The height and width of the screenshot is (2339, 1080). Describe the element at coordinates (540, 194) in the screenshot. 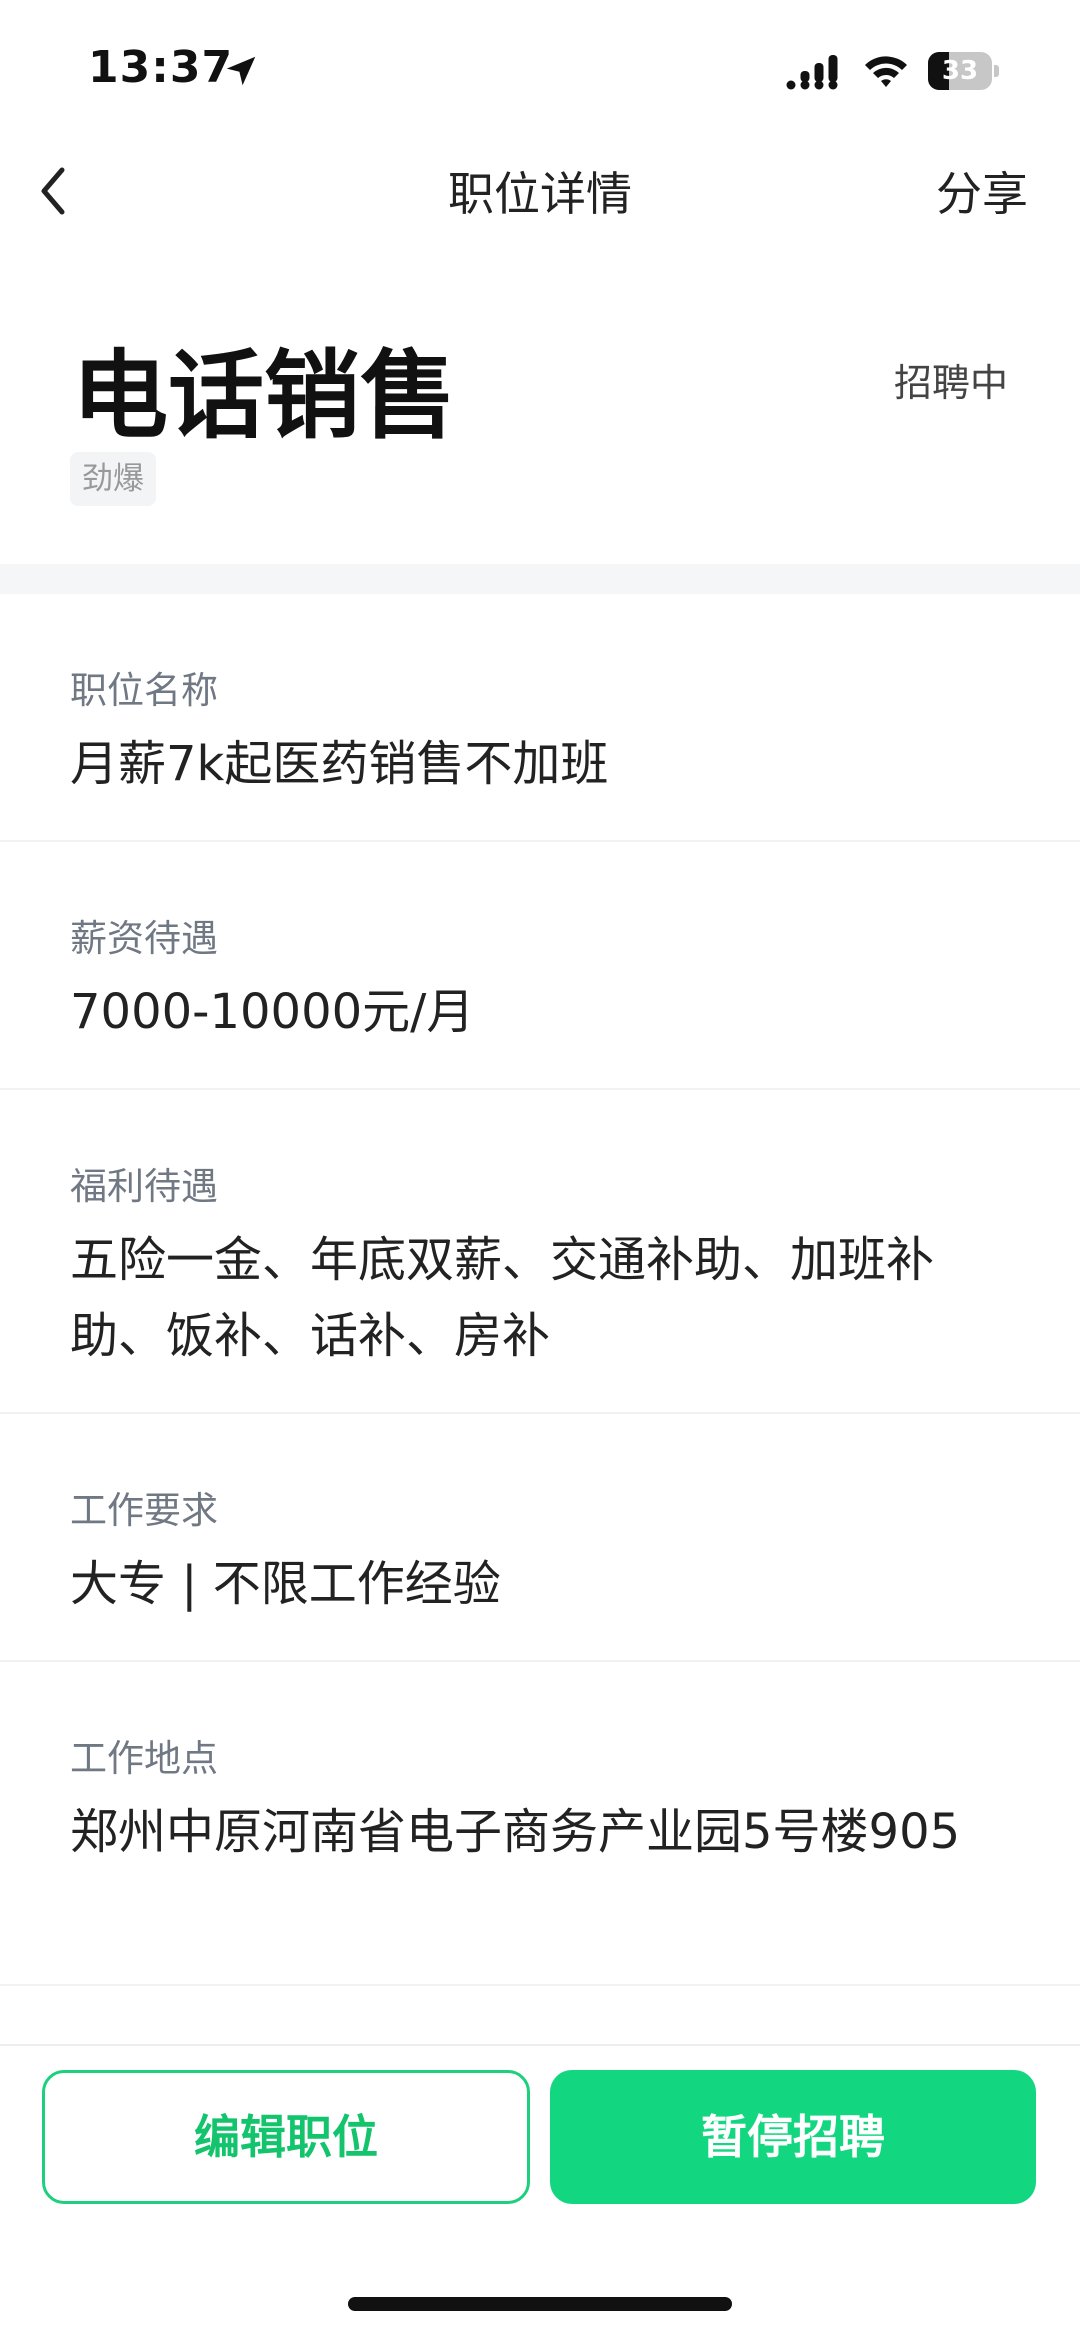

I see `page-title: 职位详情` at that location.